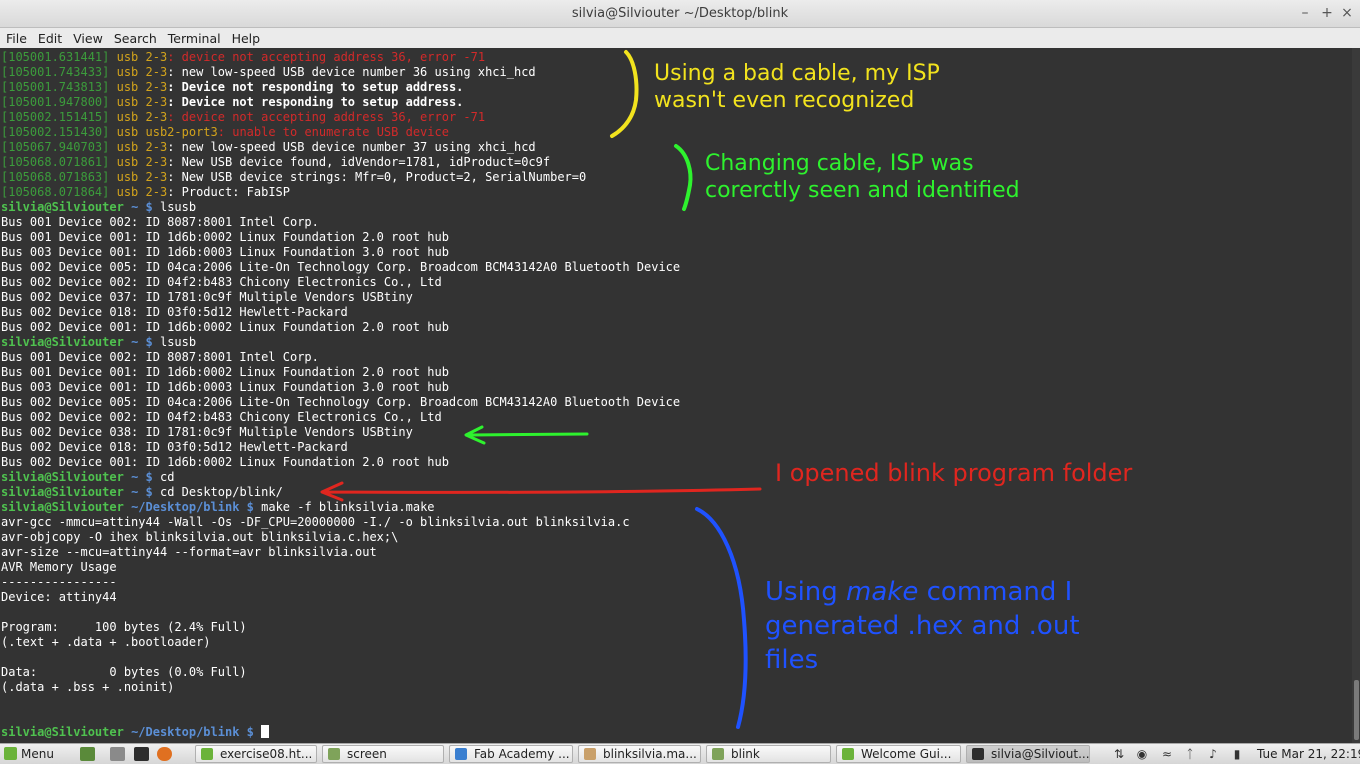  What do you see at coordinates (340, 672) in the screenshot?
I see `make-output-line: Data: 0 bytes (0.0% Full)` at bounding box center [340, 672].